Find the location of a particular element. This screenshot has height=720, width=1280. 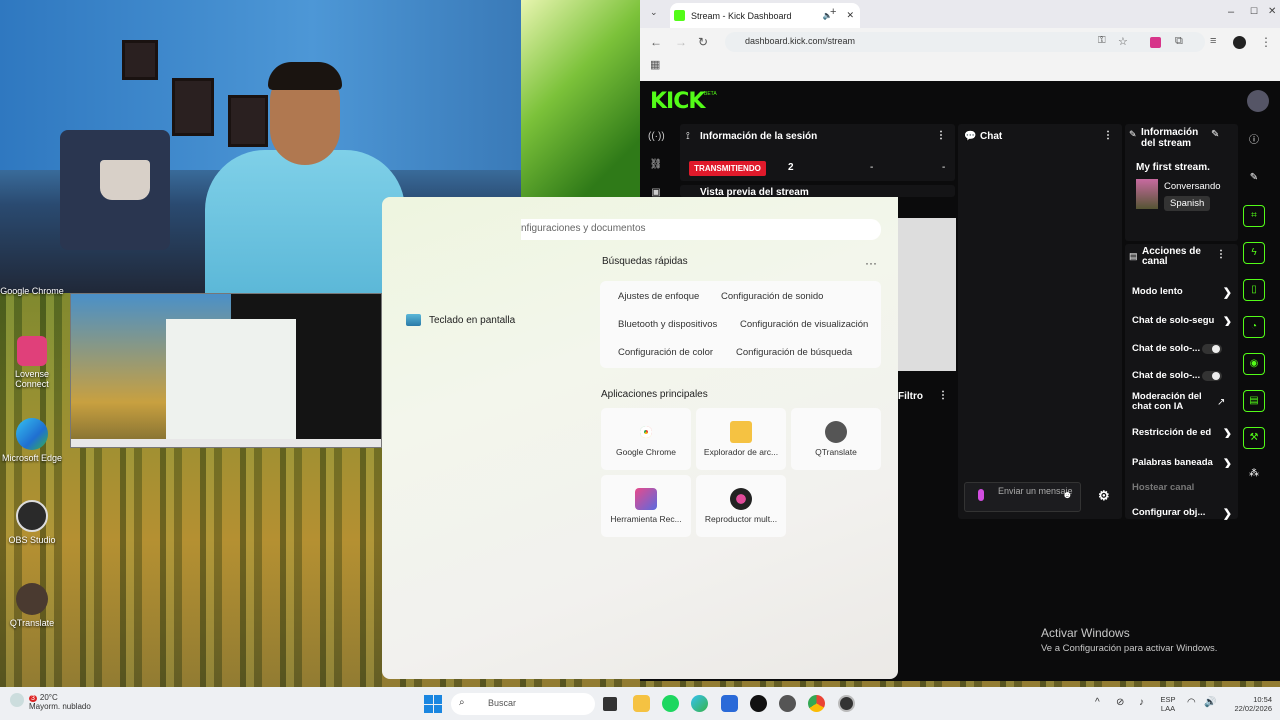

store-icon is located at coordinates (729, 703).